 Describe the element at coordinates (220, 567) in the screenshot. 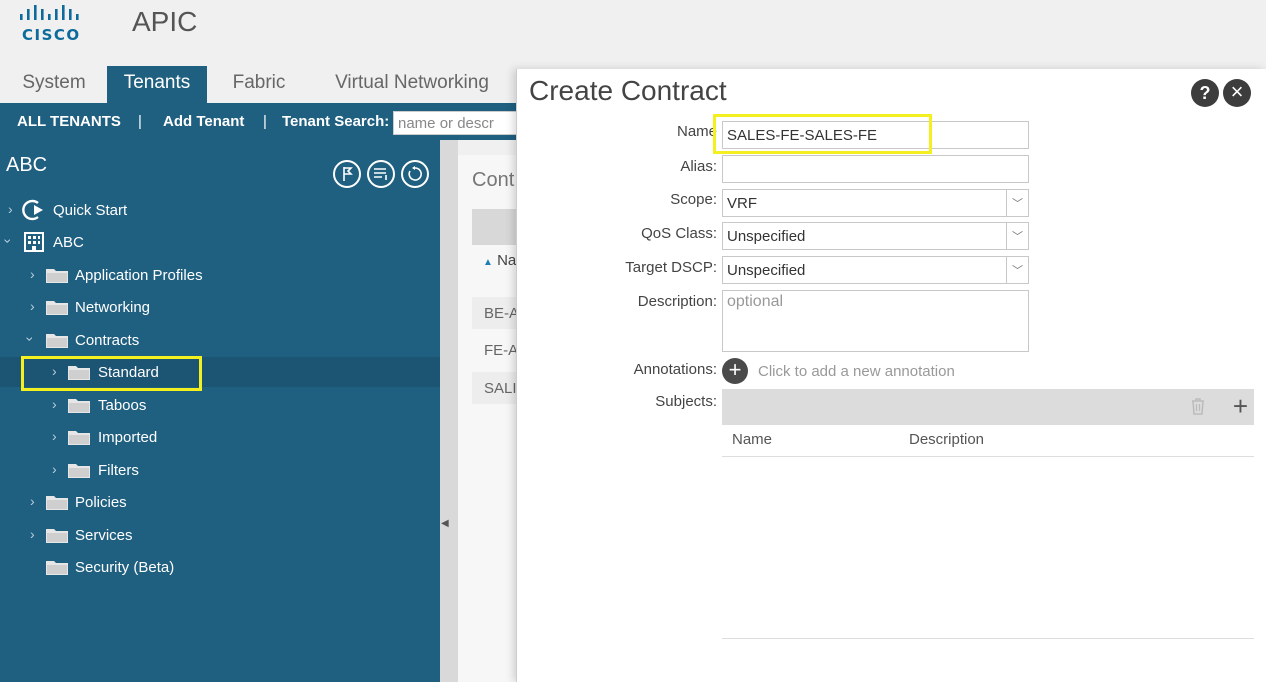

I see `tree-item-security: Security (Beta)` at that location.